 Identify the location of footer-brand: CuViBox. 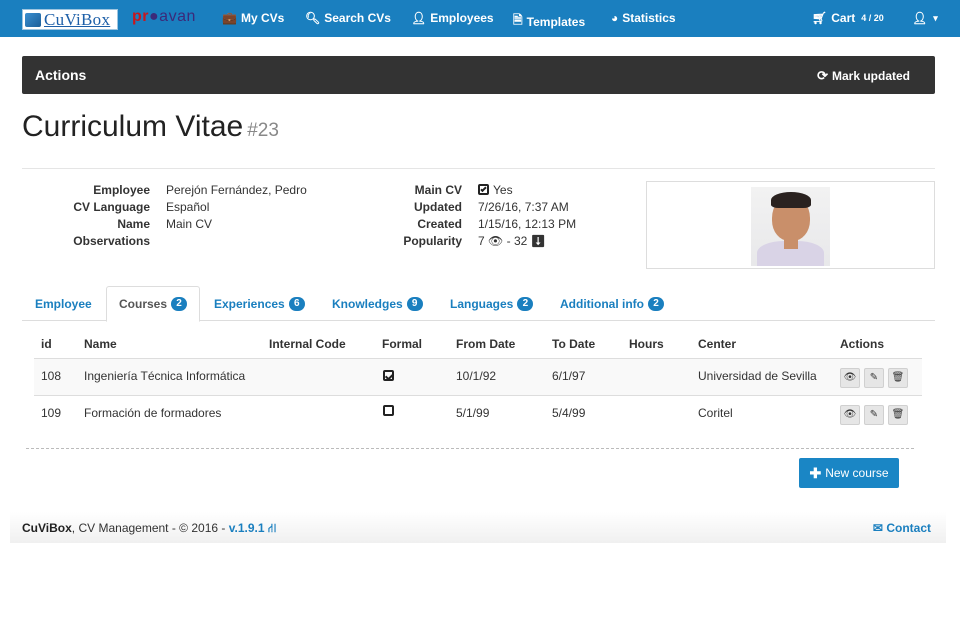
(47, 528).